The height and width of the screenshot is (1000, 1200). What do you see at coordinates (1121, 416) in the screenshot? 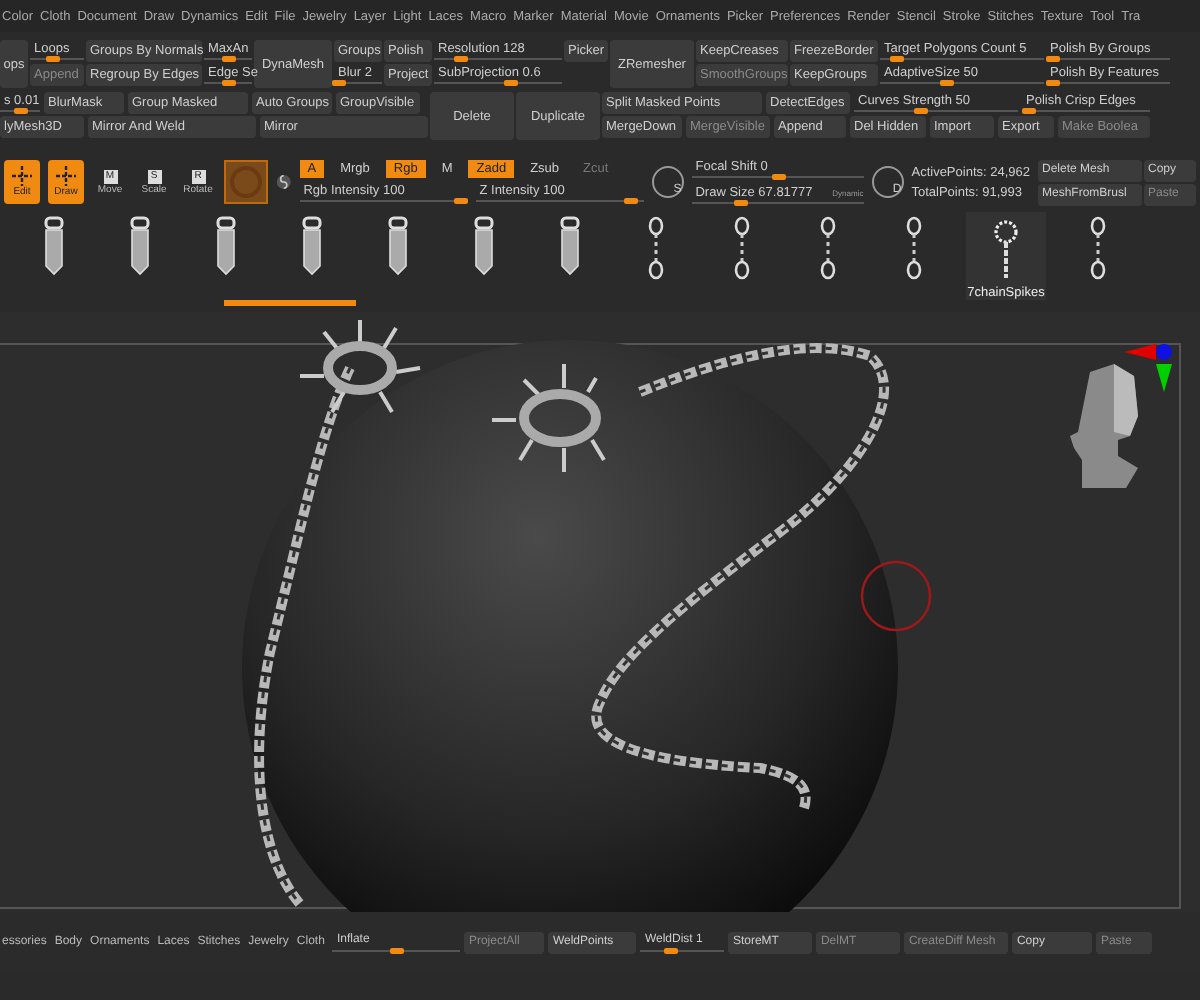
I see `head-gizmo-icon` at bounding box center [1121, 416].